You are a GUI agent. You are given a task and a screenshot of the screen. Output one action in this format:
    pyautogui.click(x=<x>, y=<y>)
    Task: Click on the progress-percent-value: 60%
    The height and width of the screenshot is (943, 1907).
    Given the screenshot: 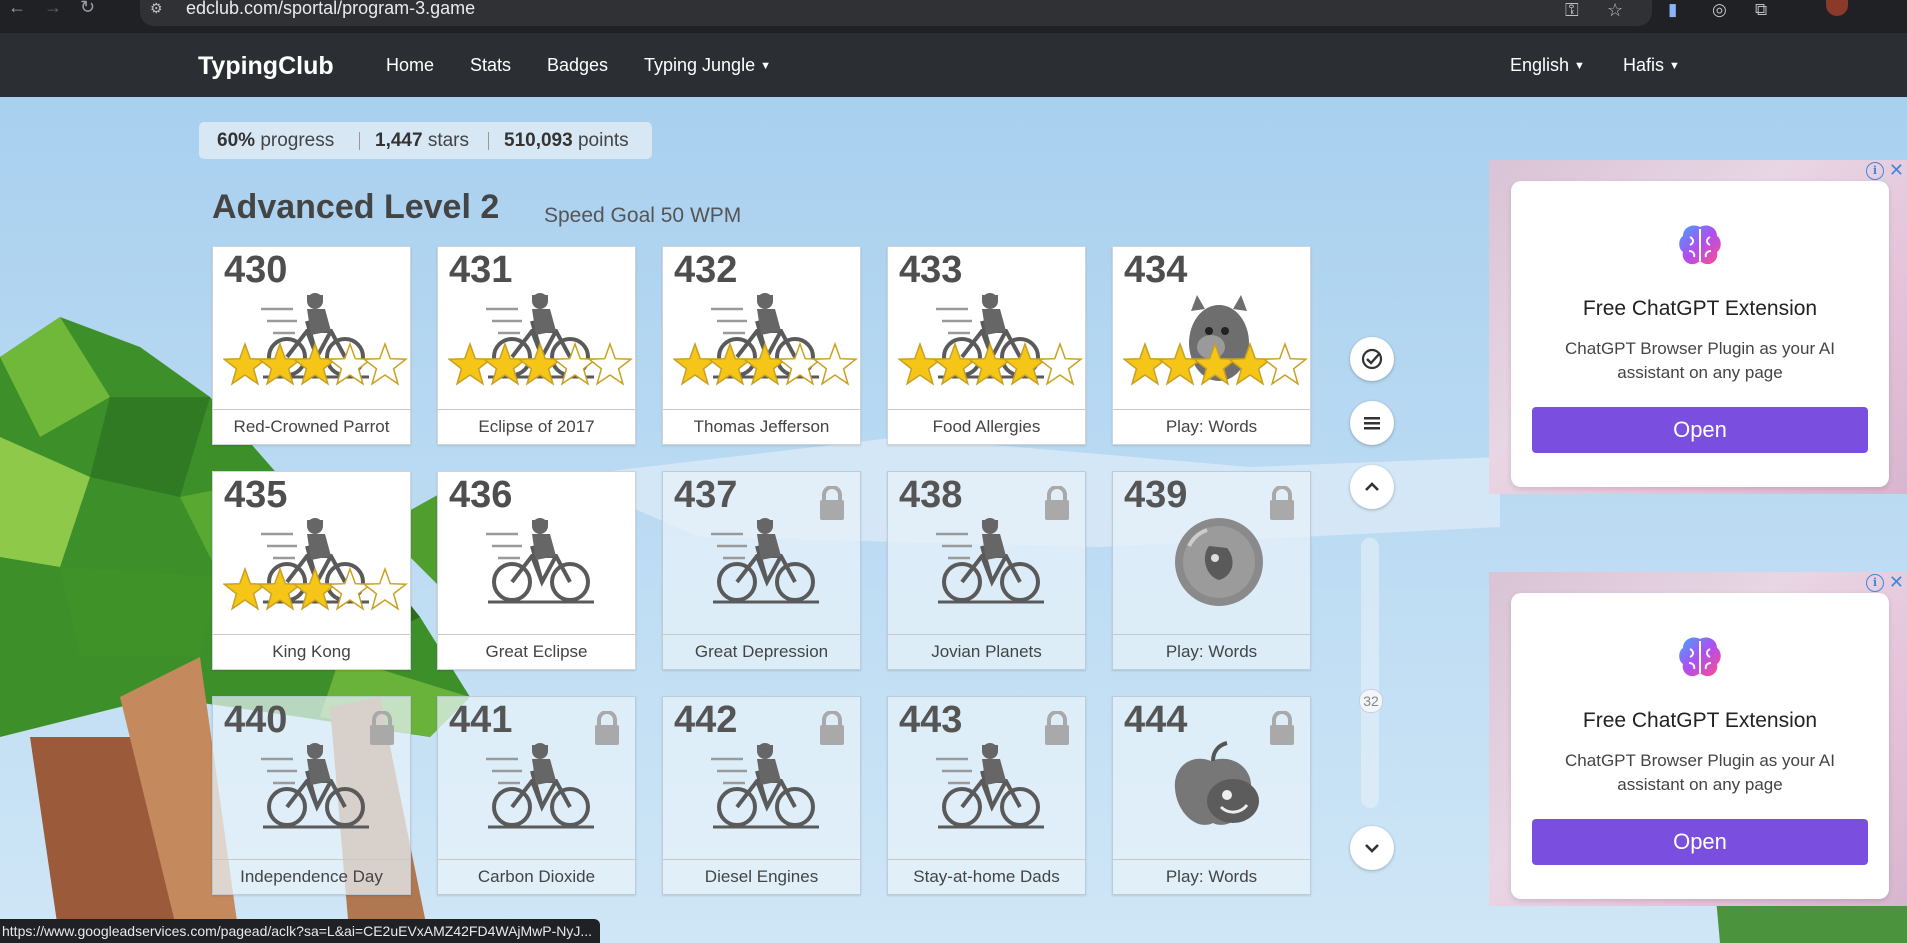 What is the action you would take?
    pyautogui.click(x=236, y=140)
    